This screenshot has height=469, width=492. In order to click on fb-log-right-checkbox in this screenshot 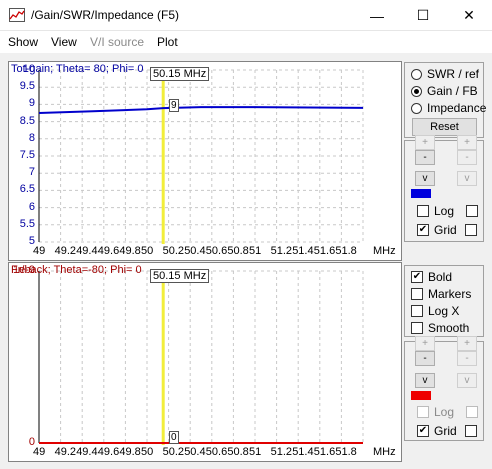, I will do `click(472, 412)`.